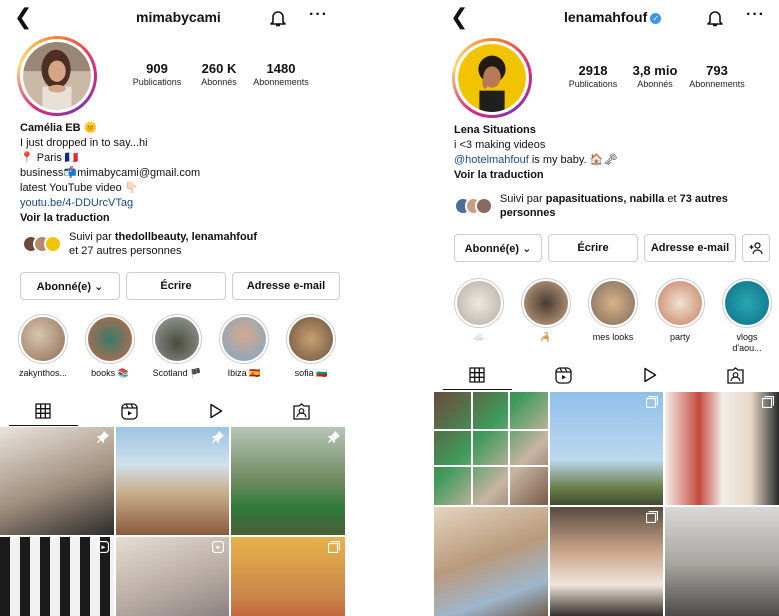 This screenshot has width=779, height=616. What do you see at coordinates (613, 316) in the screenshot?
I see `highlight-item: mes looks` at bounding box center [613, 316].